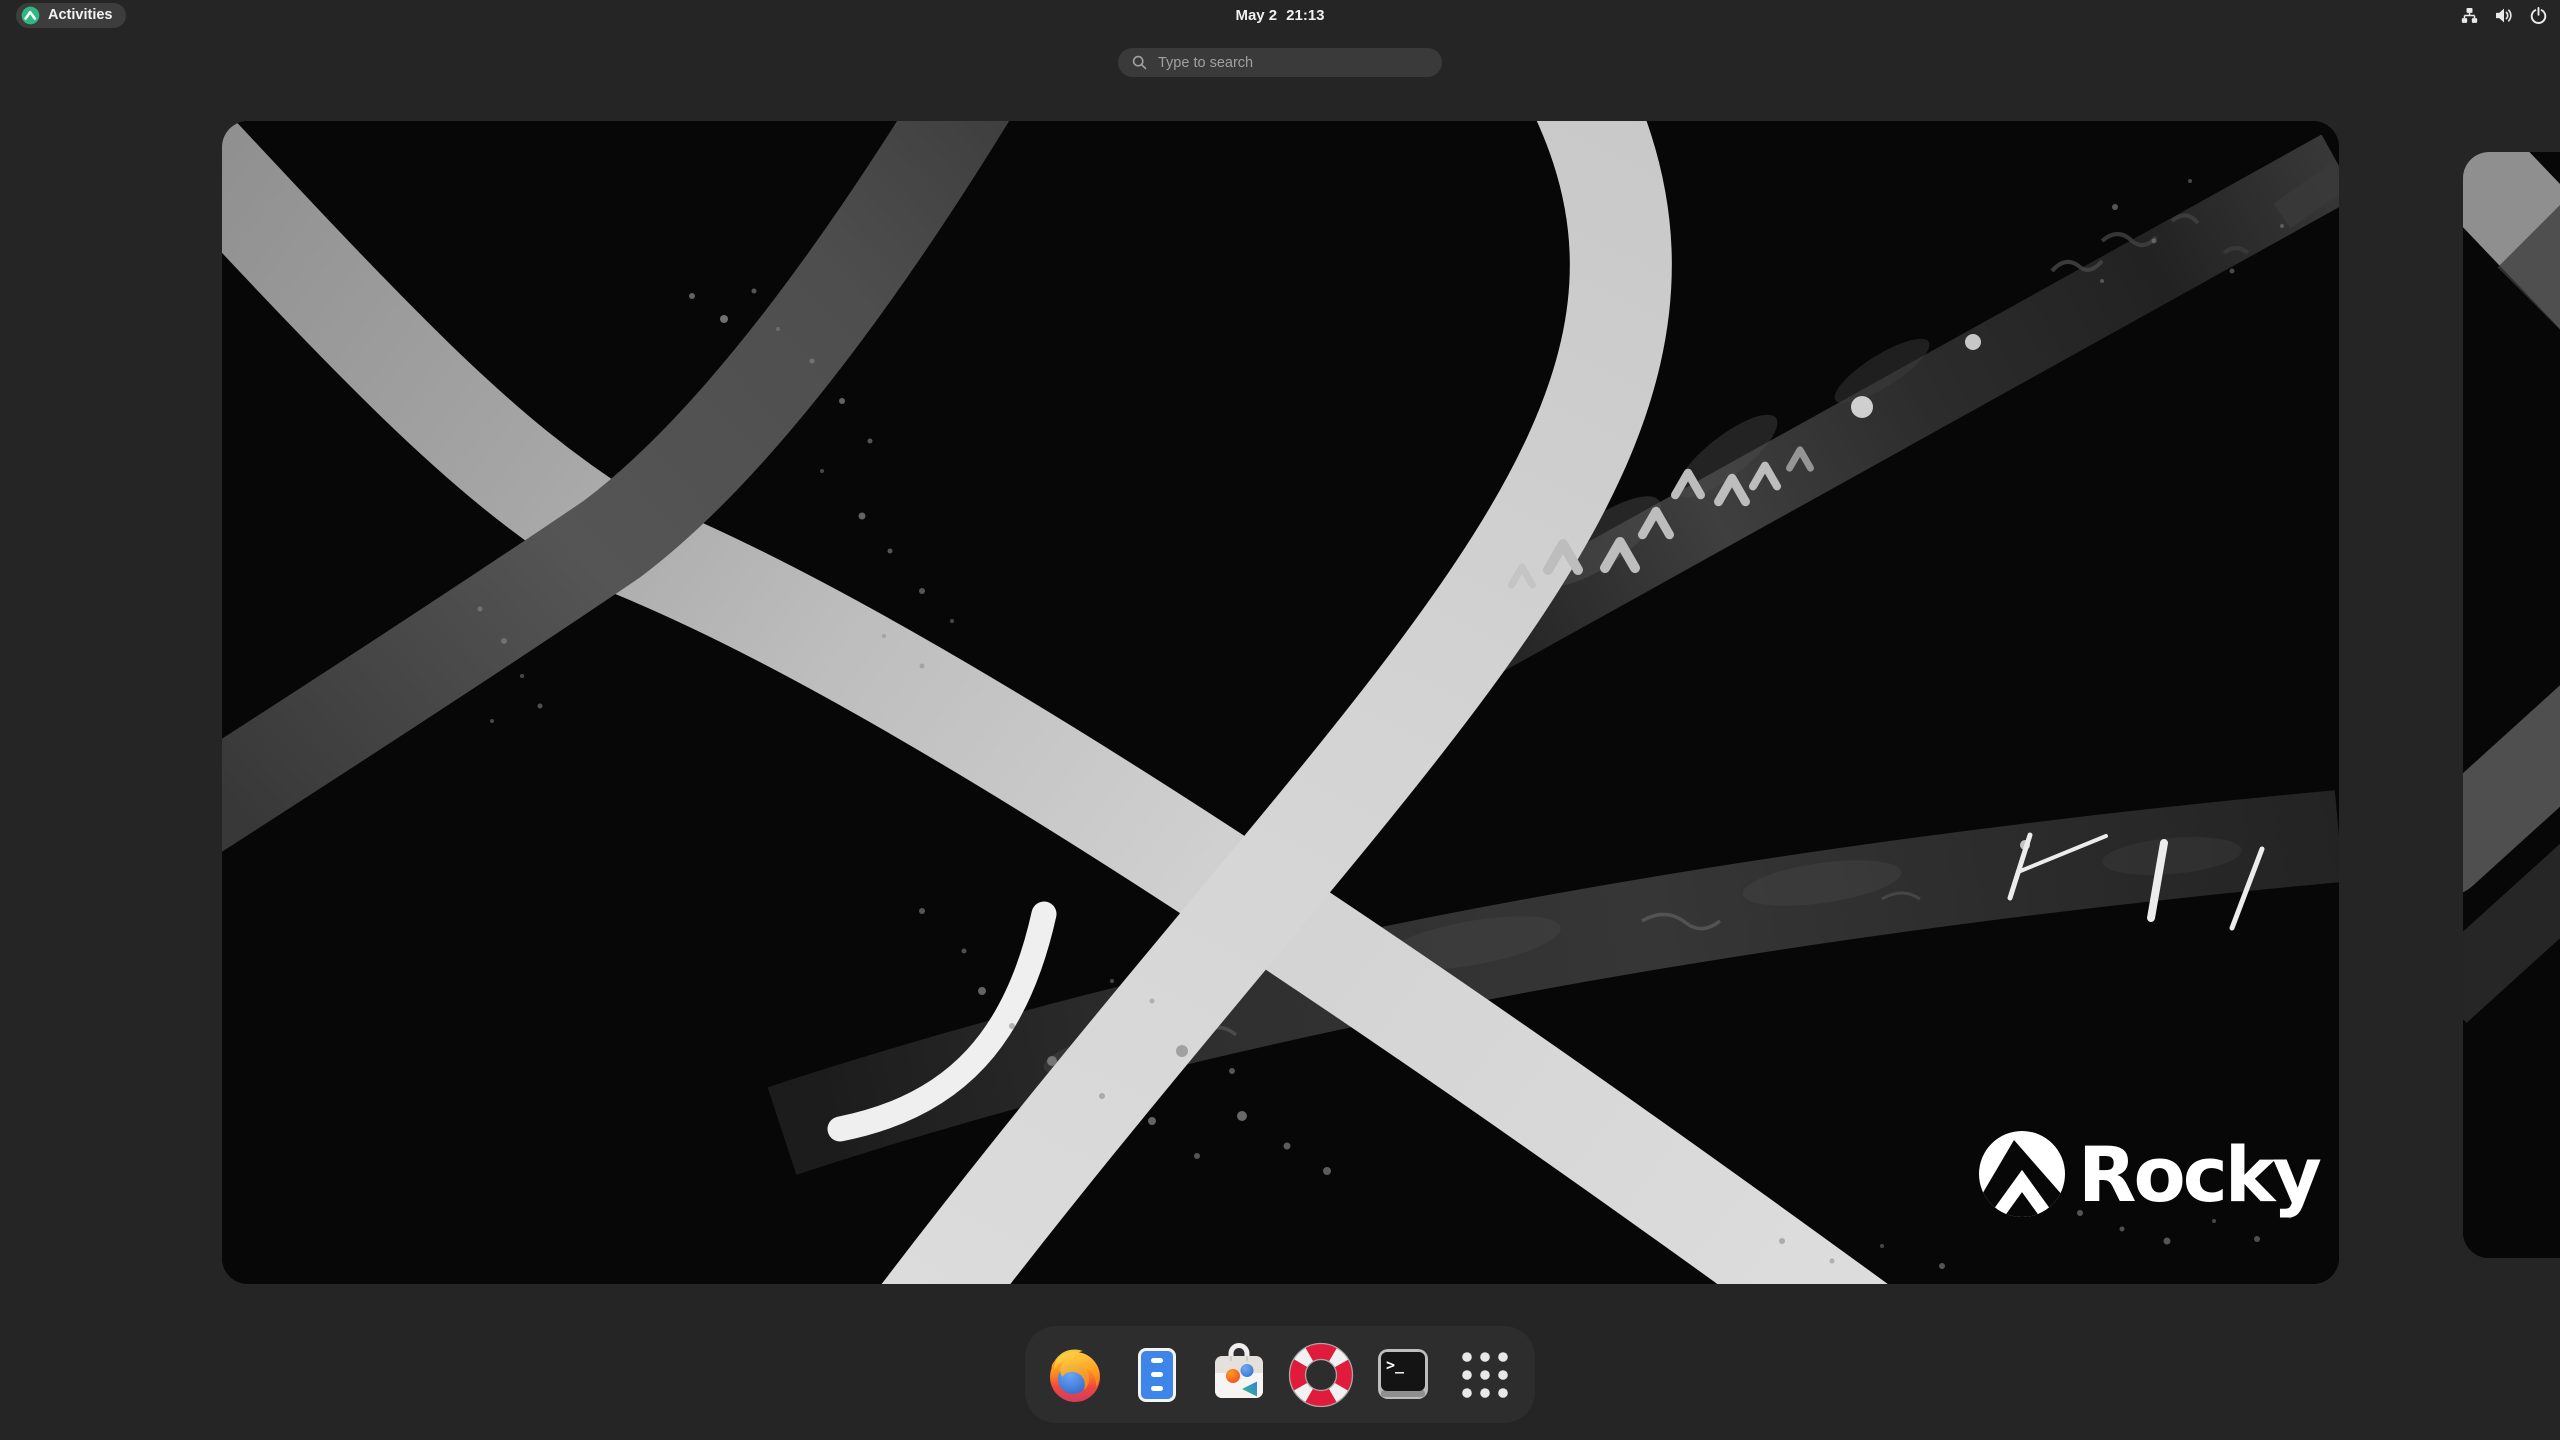 The image size is (2560, 1440). I want to click on show-apps-grid-icon, so click(1485, 1374).